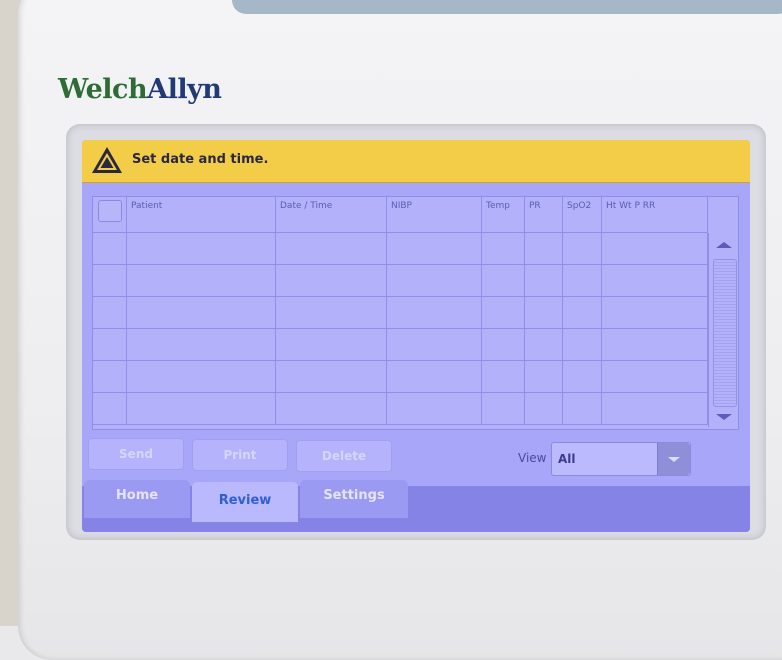 This screenshot has height=660, width=782. I want to click on scroll-up-icon, so click(724, 245).